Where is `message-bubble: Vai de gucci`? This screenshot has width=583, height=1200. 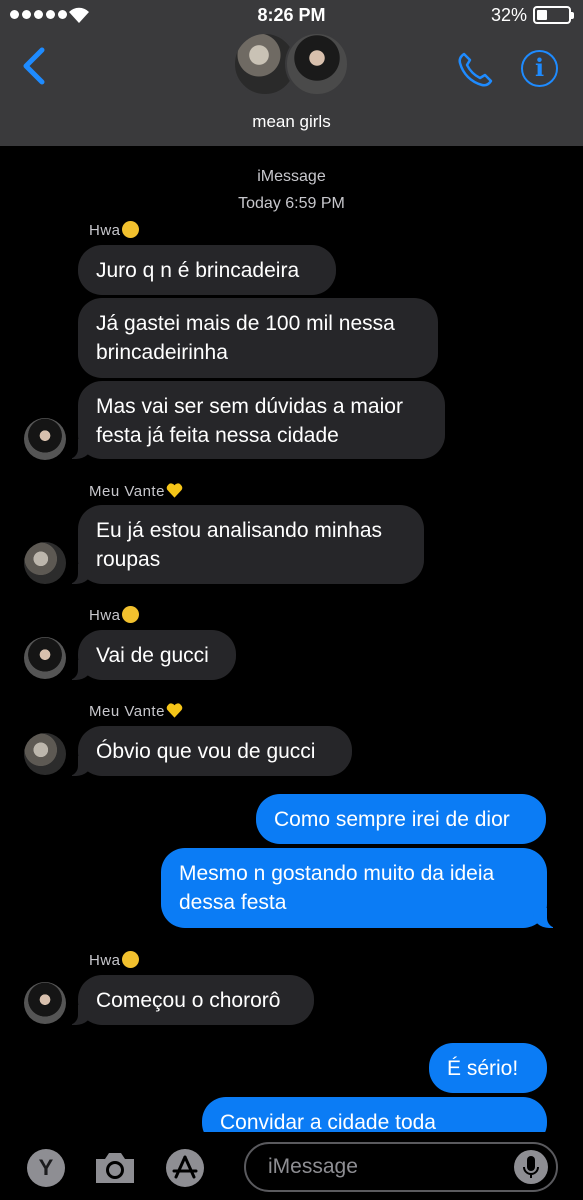
message-bubble: Vai de gucci is located at coordinates (151, 655).